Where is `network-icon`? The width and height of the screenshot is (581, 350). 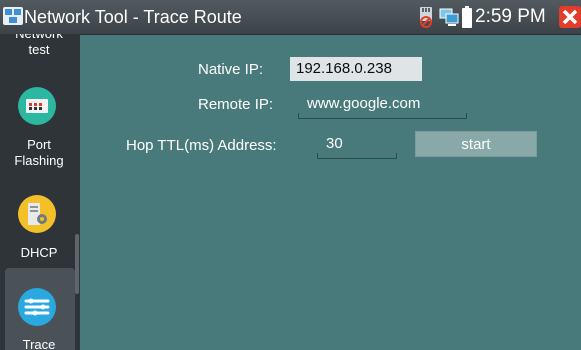 network-icon is located at coordinates (449, 17).